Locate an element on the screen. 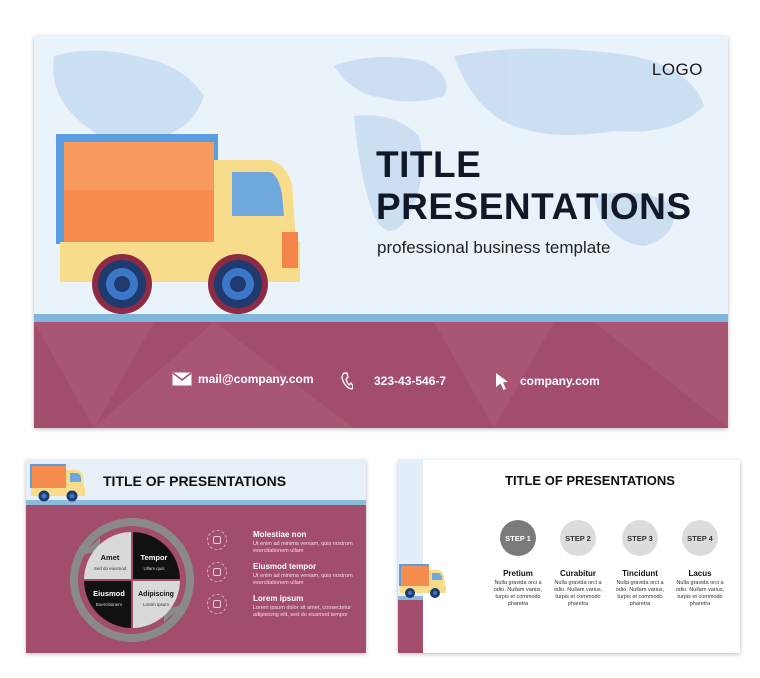 The image size is (760, 678). cycle-label-tempor: Tempor is located at coordinates (154, 557).